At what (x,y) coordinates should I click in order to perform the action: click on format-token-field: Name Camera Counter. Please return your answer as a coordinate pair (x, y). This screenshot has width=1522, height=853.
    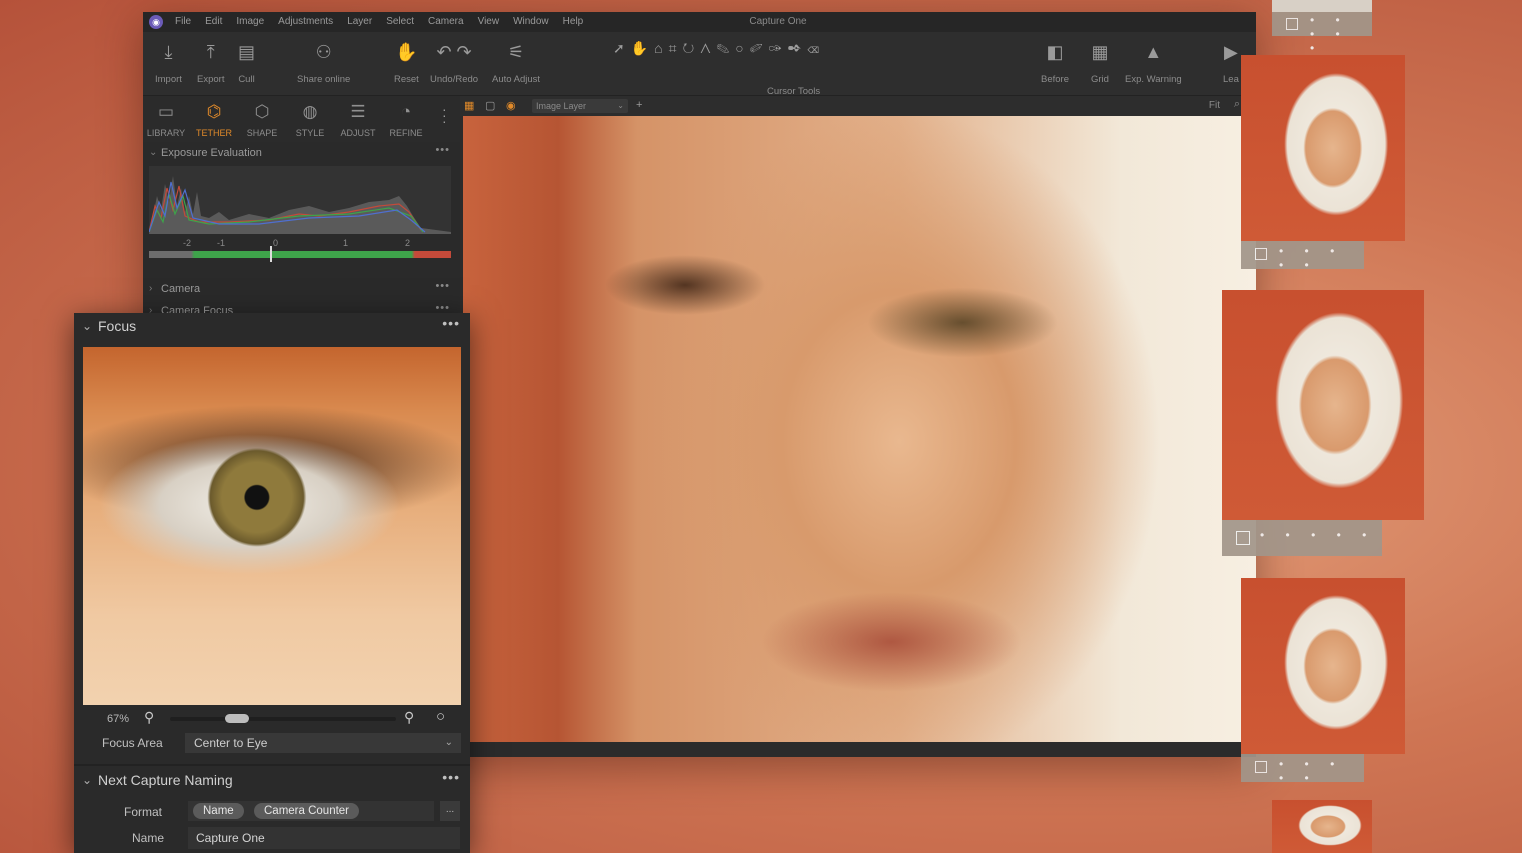
    Looking at the image, I should click on (311, 811).